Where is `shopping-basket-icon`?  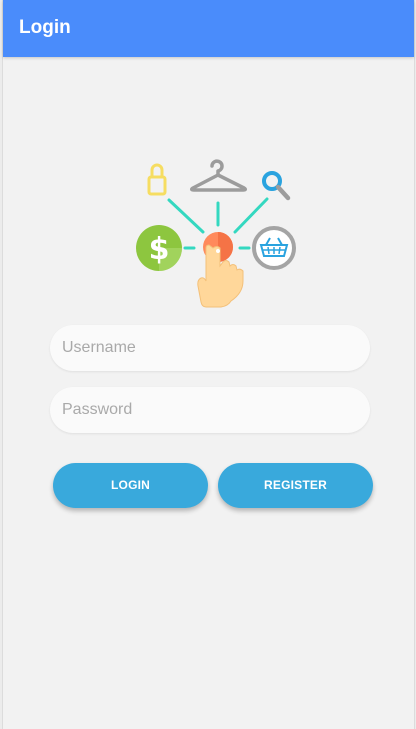 shopping-basket-icon is located at coordinates (274, 248).